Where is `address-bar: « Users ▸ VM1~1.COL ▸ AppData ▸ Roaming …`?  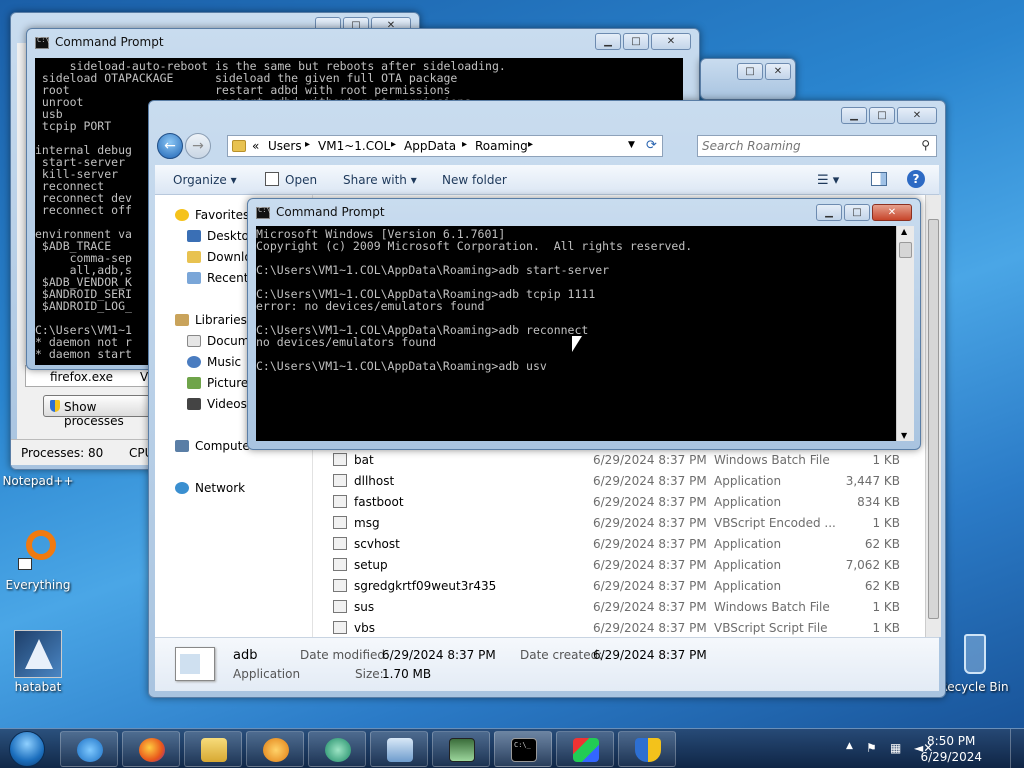
address-bar: « Users ▸ VM1~1.COL ▸ AppData ▸ Roaming … is located at coordinates (445, 146).